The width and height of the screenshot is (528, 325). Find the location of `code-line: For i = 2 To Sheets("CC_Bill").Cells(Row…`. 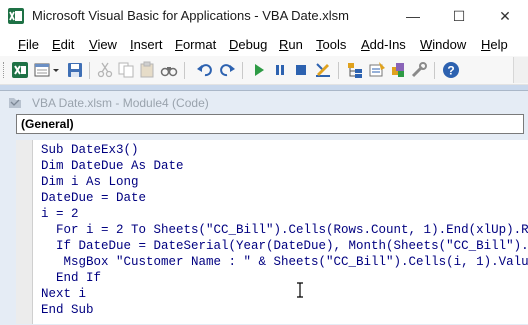

code-line: For i = 2 To Sheets("CC_Bill").Cells(Row… is located at coordinates (284, 230).